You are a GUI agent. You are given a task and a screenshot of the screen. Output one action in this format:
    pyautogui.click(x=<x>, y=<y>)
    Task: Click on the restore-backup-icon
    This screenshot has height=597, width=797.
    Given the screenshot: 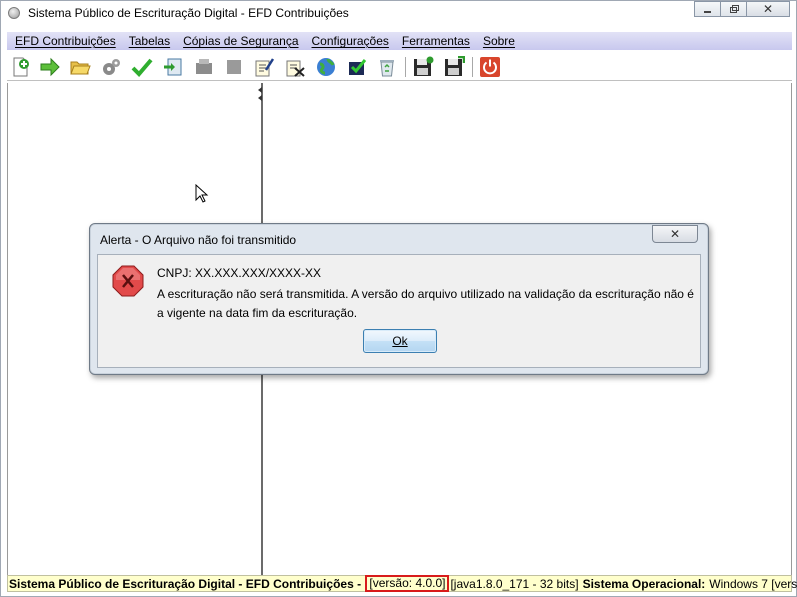 What is the action you would take?
    pyautogui.click(x=455, y=66)
    